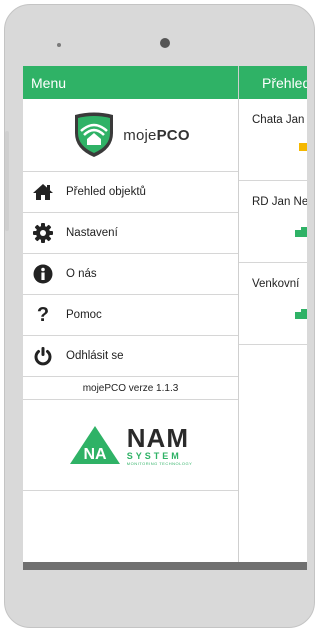 This screenshot has height=628, width=320. I want to click on menu-item-settings: Nastavení, so click(130, 233).